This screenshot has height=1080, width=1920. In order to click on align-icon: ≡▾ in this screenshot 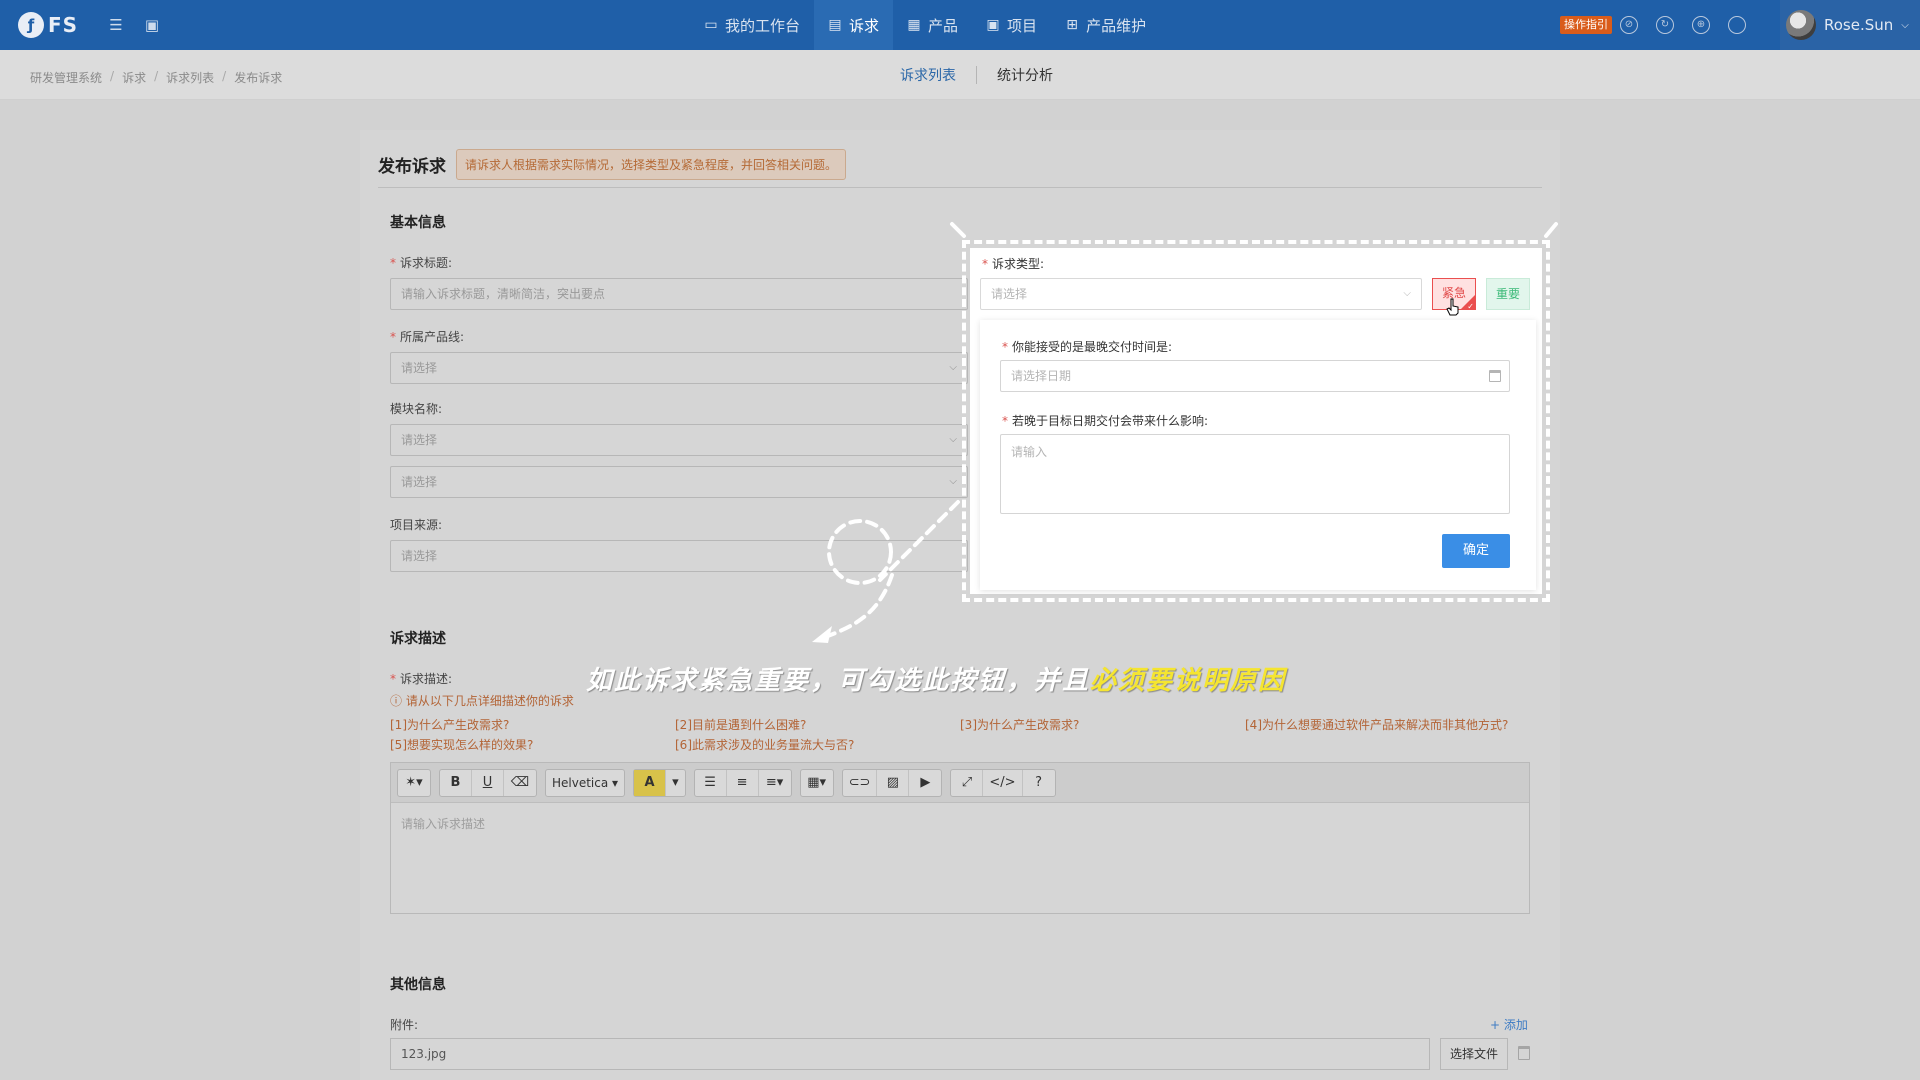, I will do `click(775, 783)`.